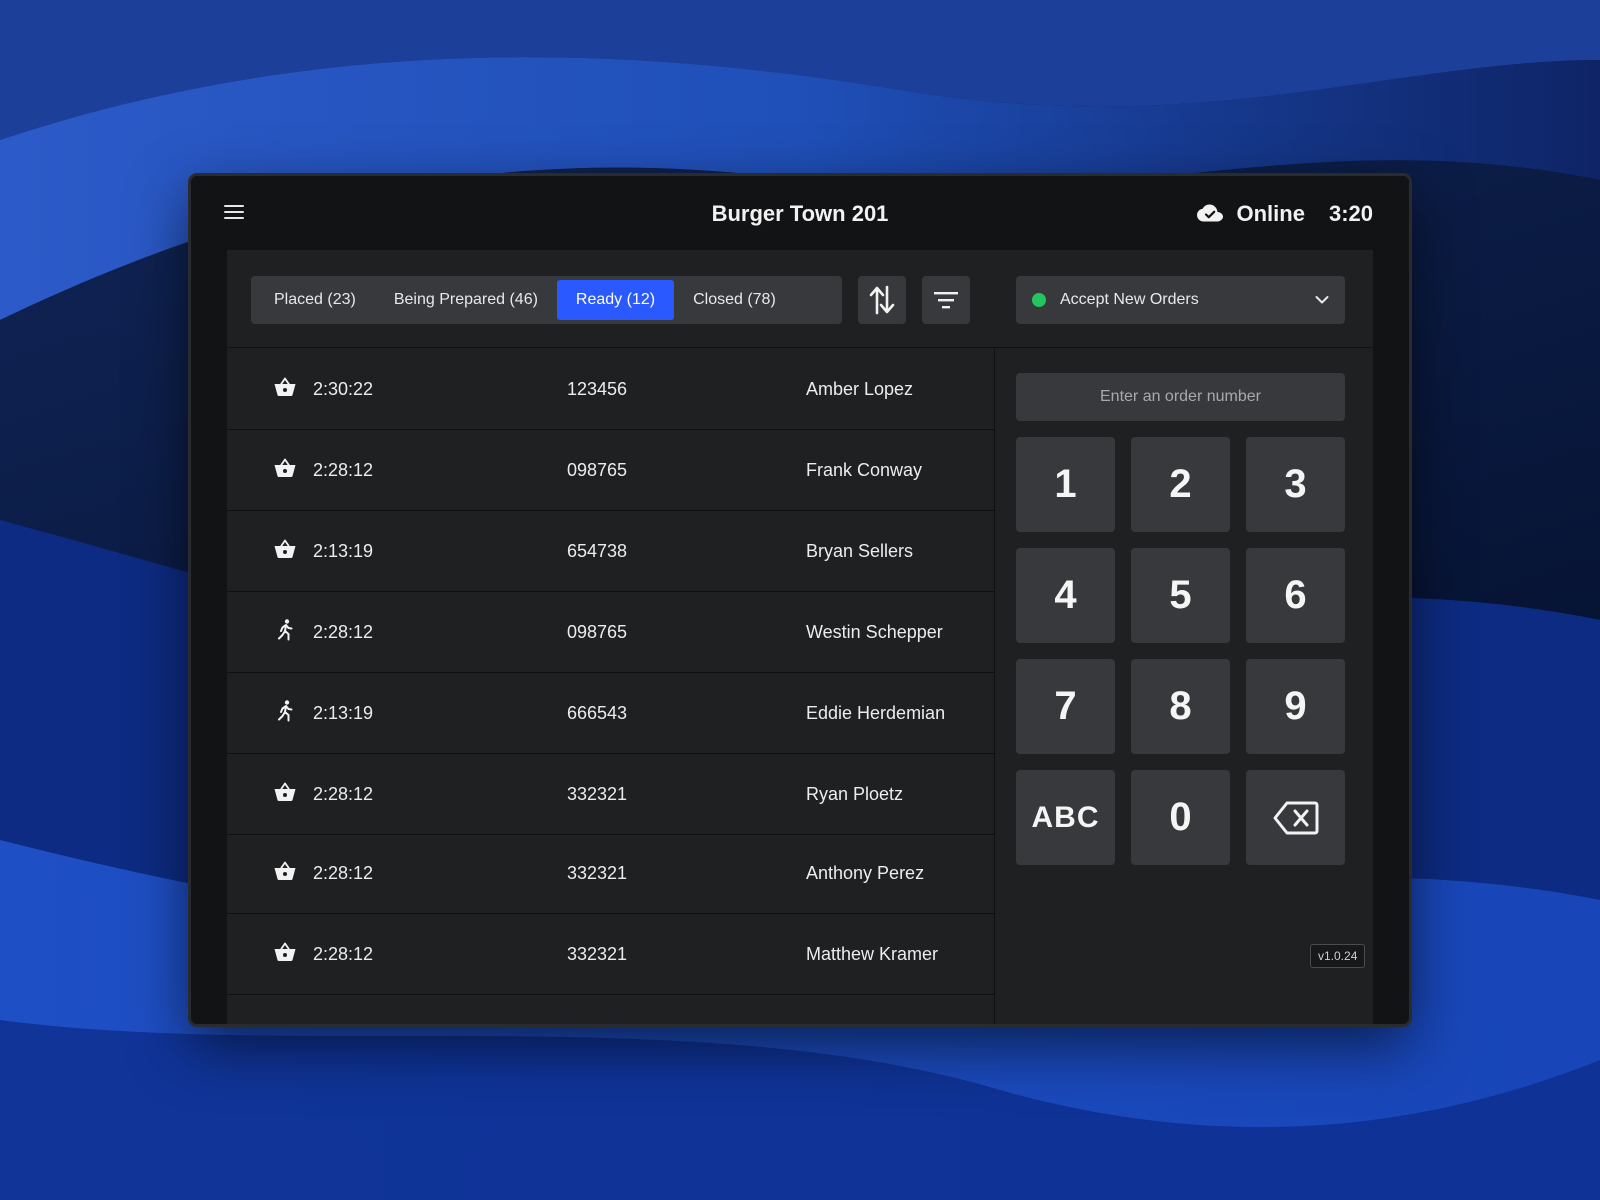 This screenshot has height=1200, width=1600. I want to click on filter-button, so click(946, 300).